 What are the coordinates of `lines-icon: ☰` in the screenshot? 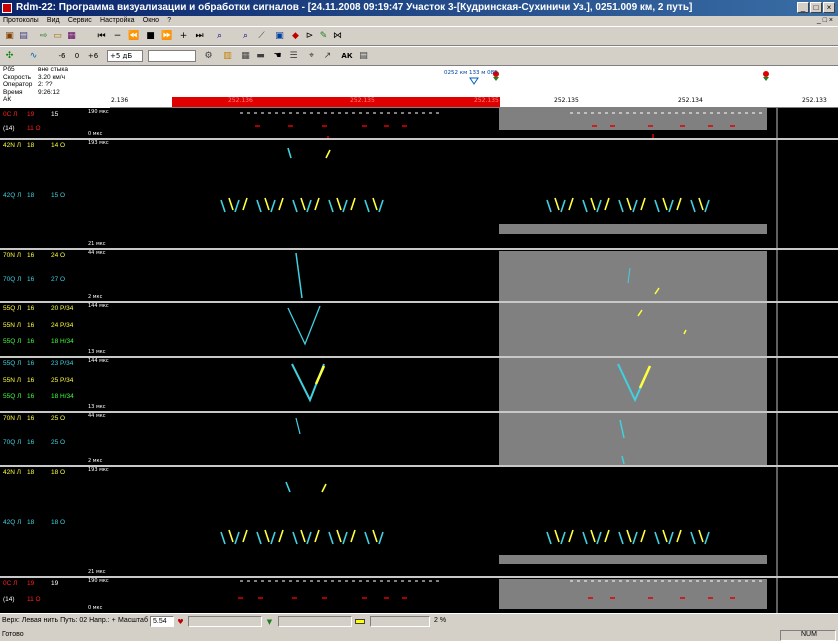 It's located at (293, 56).